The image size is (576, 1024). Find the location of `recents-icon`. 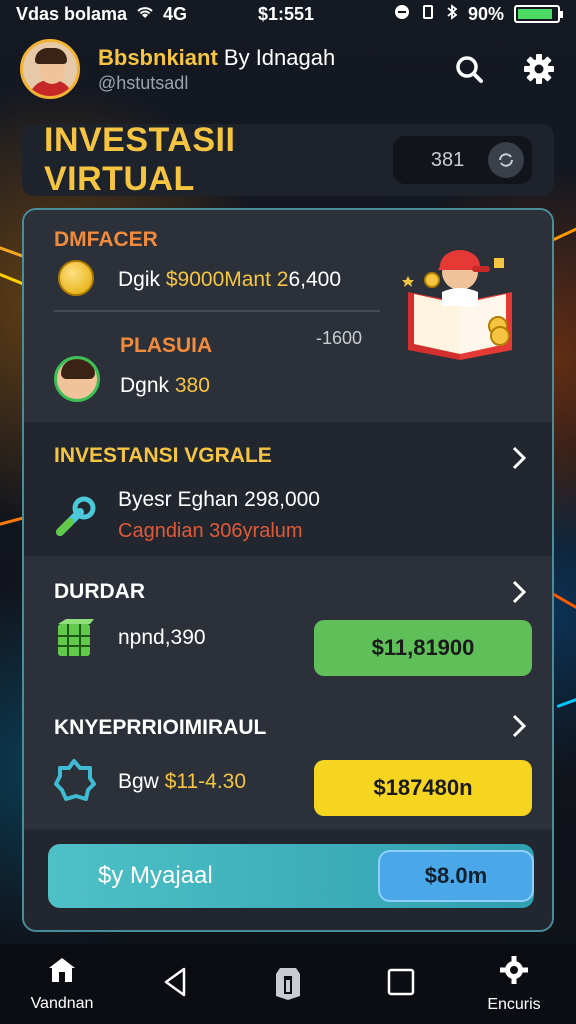

recents-icon is located at coordinates (401, 984).